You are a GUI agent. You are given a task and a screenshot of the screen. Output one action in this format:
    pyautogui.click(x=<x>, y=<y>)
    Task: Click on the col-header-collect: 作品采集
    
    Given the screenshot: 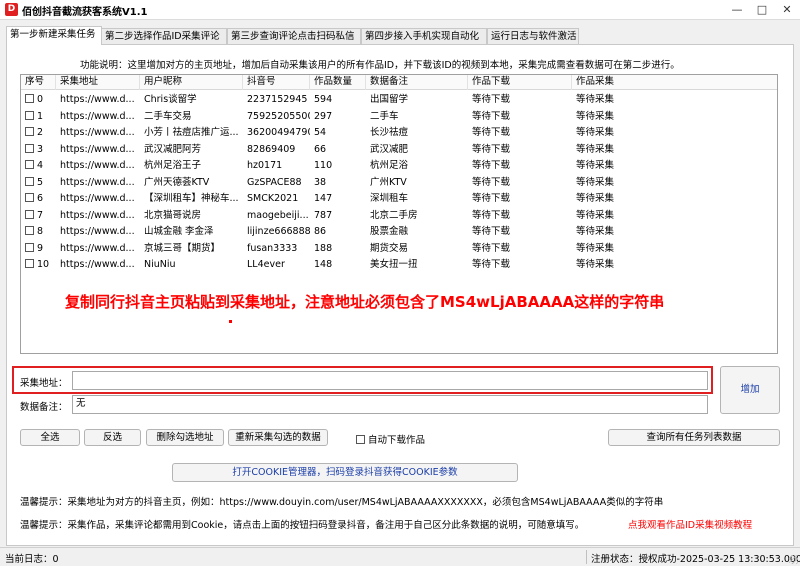 What is the action you would take?
    pyautogui.click(x=674, y=82)
    